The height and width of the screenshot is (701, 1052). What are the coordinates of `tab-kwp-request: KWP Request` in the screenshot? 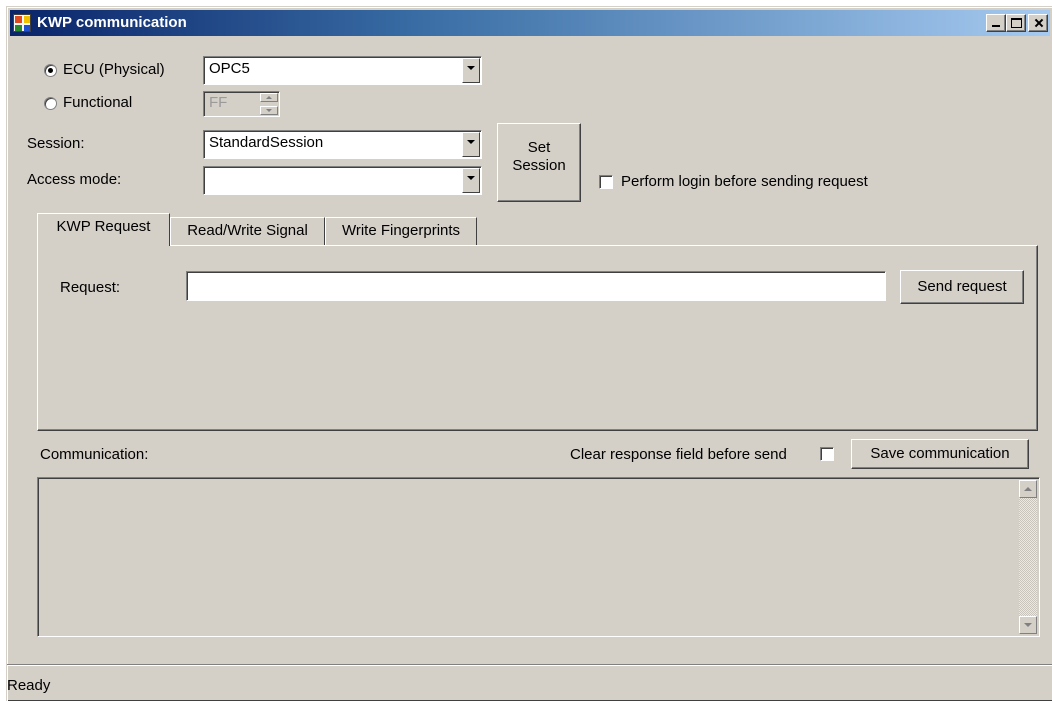 It's located at (103, 229).